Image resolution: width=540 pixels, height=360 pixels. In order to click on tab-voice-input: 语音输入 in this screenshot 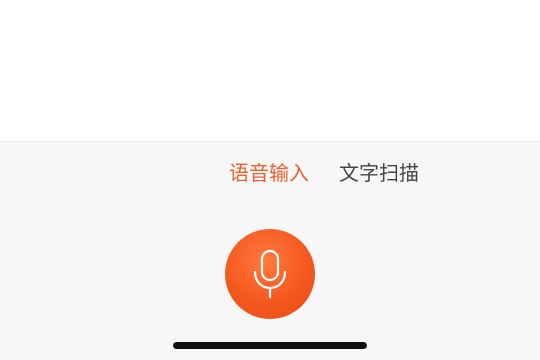, I will do `click(269, 173)`.